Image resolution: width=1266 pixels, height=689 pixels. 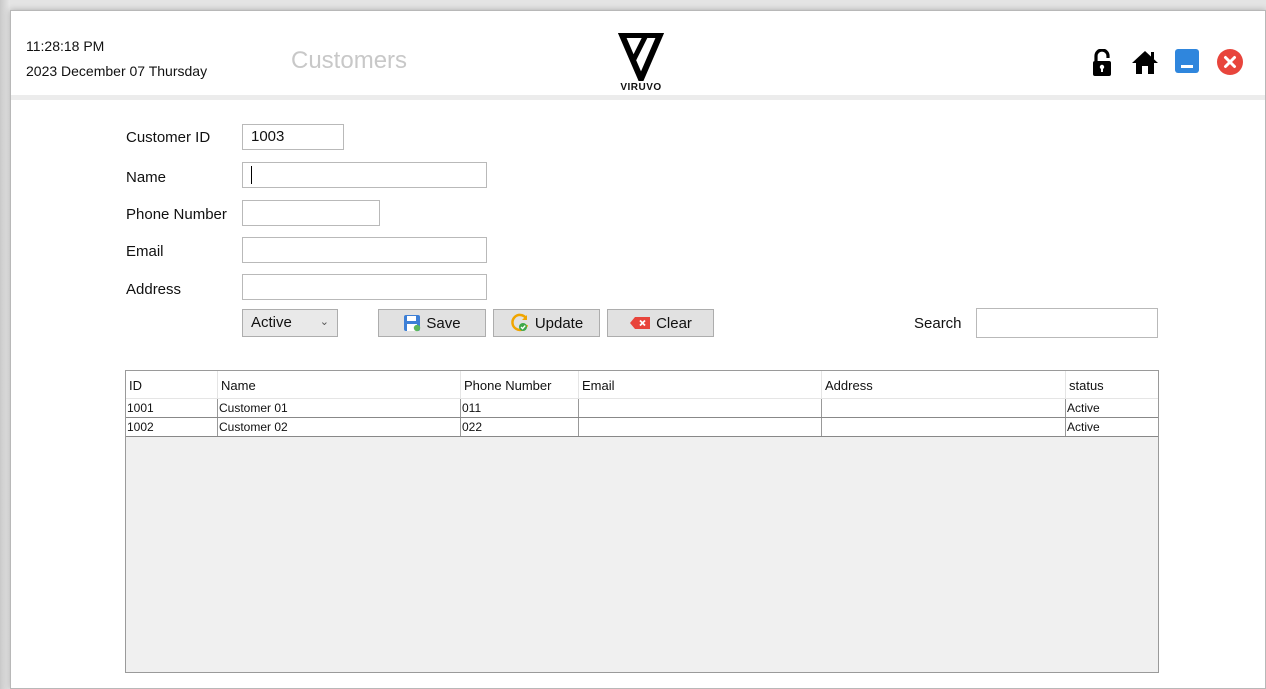 What do you see at coordinates (251, 175) in the screenshot?
I see `text-caret` at bounding box center [251, 175].